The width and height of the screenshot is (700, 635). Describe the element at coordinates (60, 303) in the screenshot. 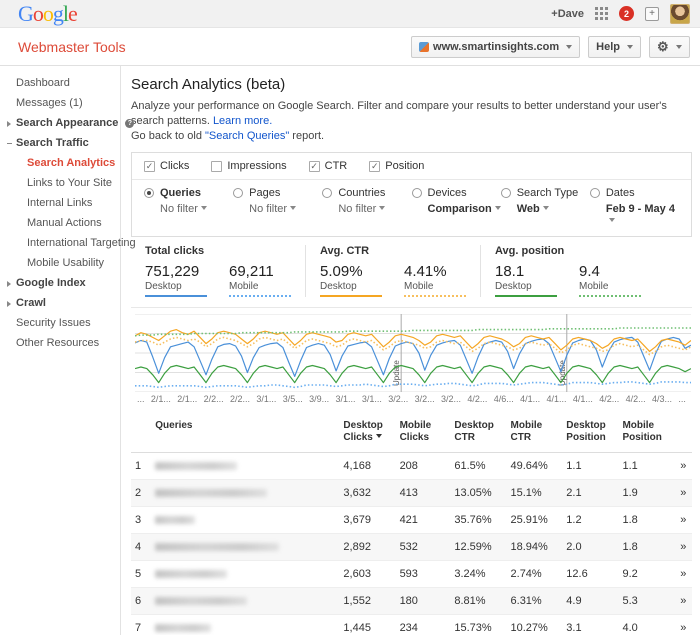

I see `sidebar-item-crawl: Crawl` at that location.